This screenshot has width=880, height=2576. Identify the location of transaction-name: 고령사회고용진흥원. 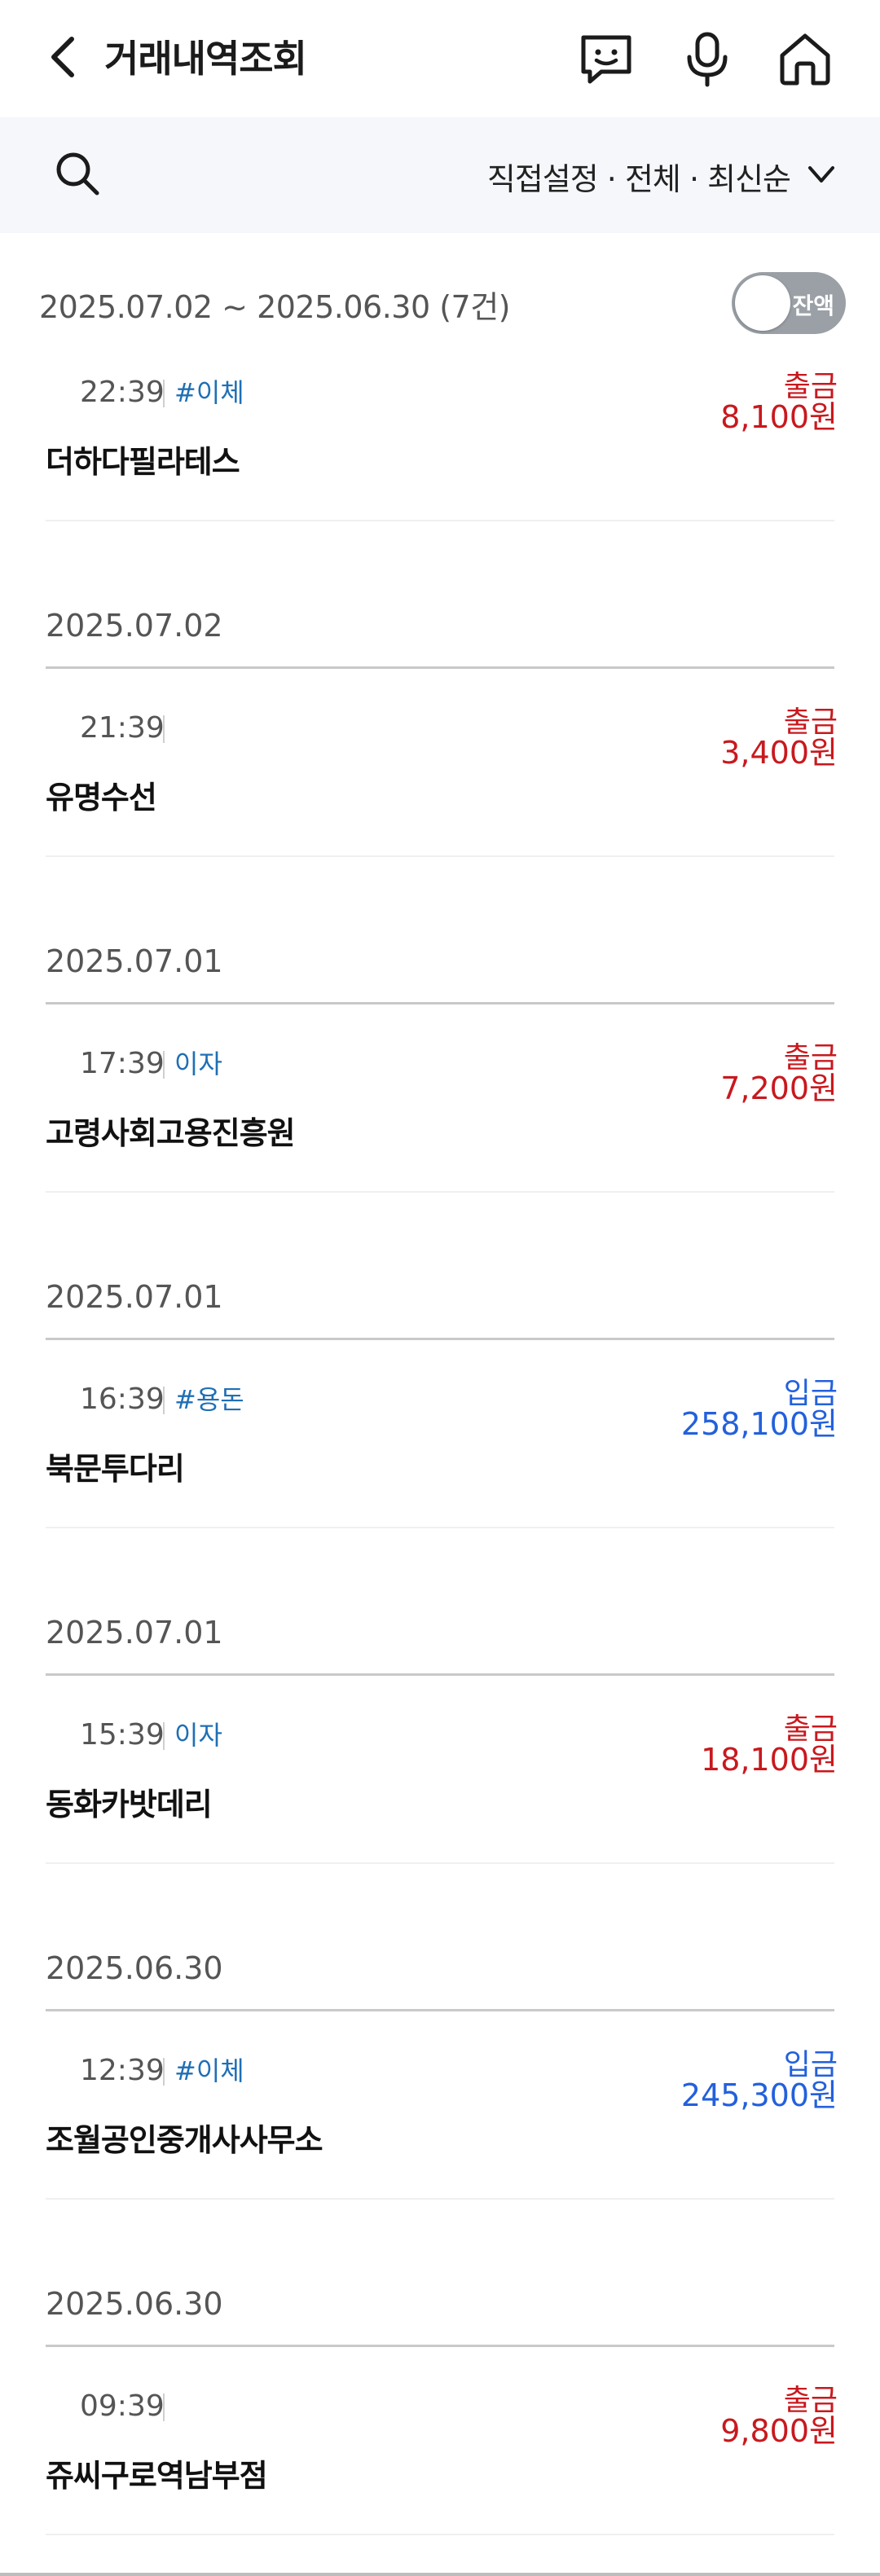
(171, 1133).